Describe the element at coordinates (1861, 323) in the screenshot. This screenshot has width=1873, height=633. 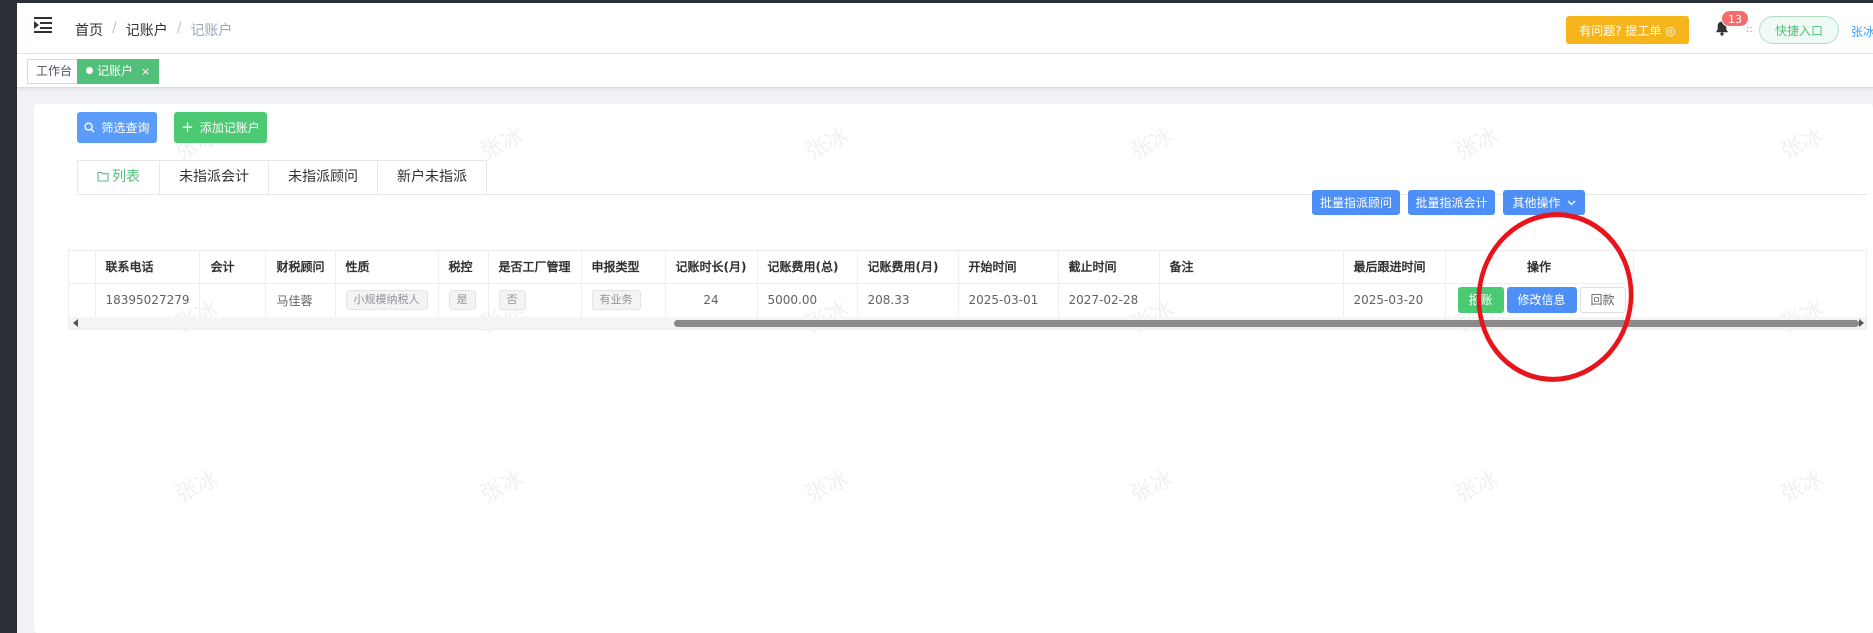
I see `scroll-right-arrow-icon` at that location.